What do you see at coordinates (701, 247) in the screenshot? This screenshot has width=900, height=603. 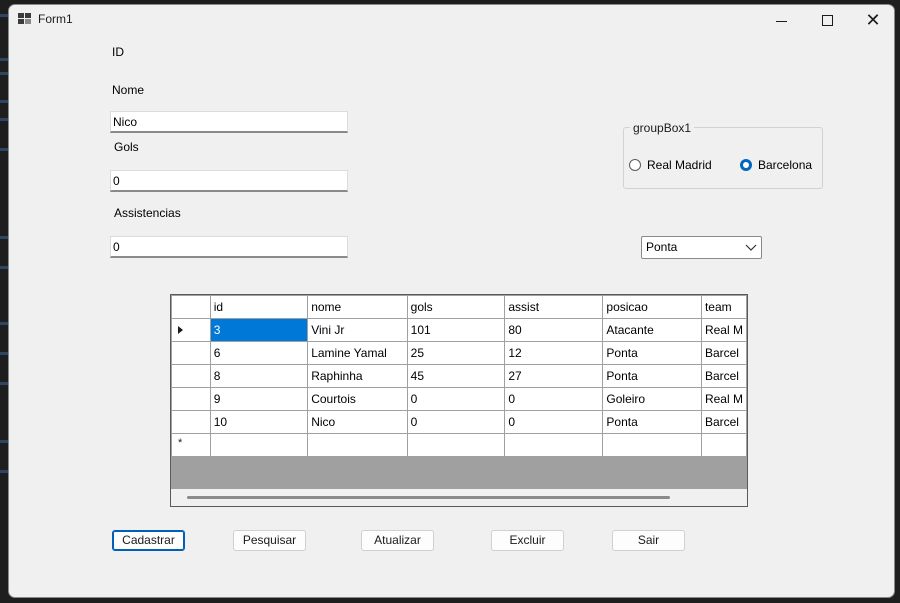 I see `posicao-combobox: Ponta` at bounding box center [701, 247].